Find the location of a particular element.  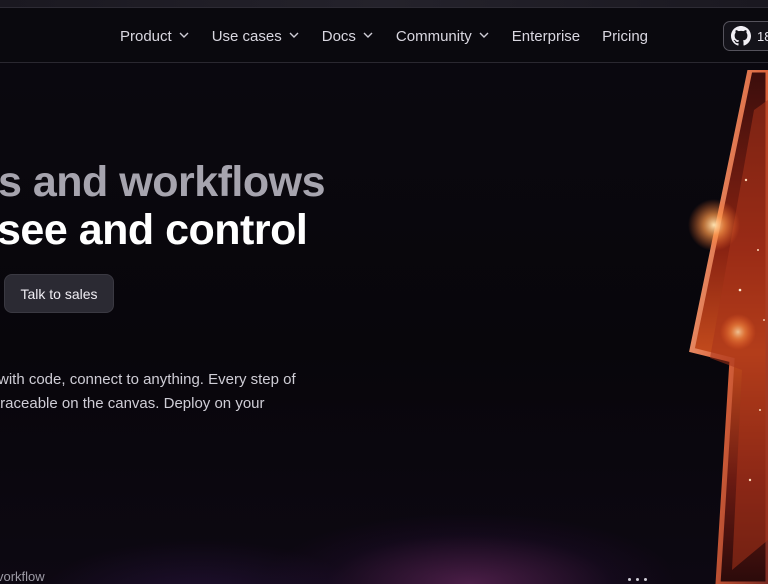

talk-to-sales-button: Talk to sales is located at coordinates (59, 293).